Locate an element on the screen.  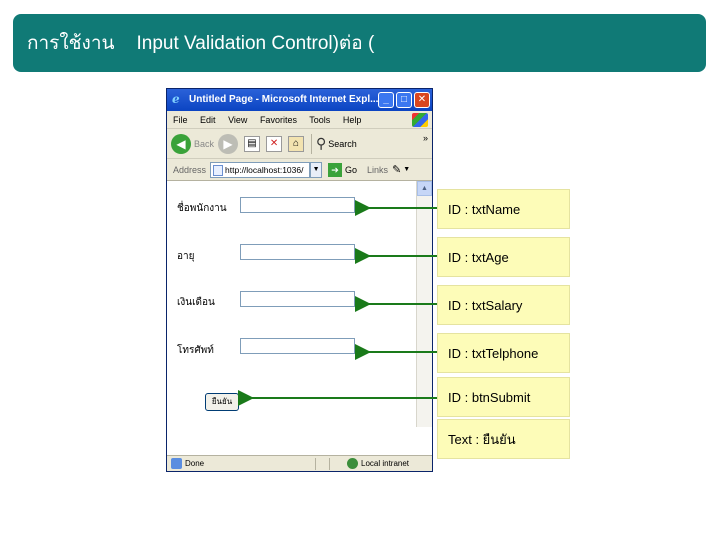
annotation-txtSalary: ID : txtSalary is located at coordinates (503, 305).